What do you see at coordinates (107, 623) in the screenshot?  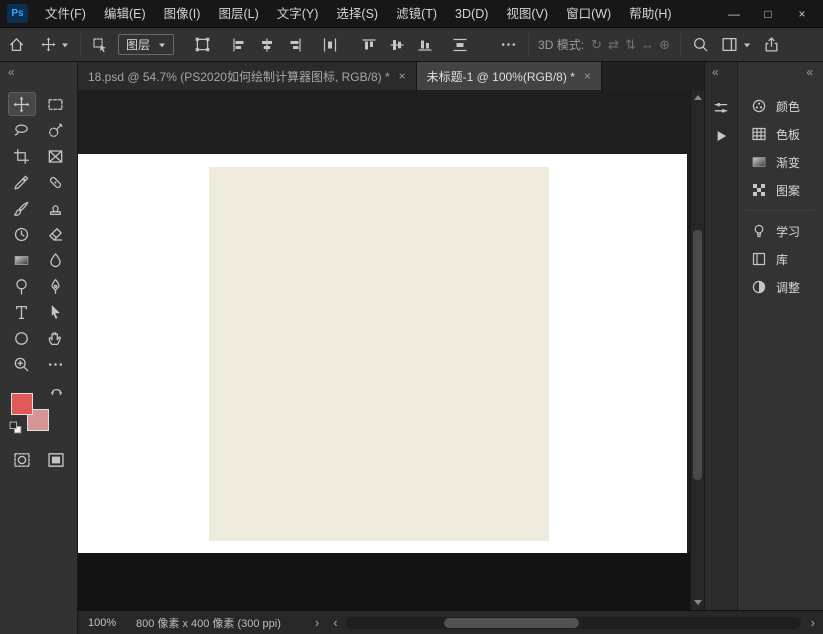 I see `zoom-level-field: 100%` at bounding box center [107, 623].